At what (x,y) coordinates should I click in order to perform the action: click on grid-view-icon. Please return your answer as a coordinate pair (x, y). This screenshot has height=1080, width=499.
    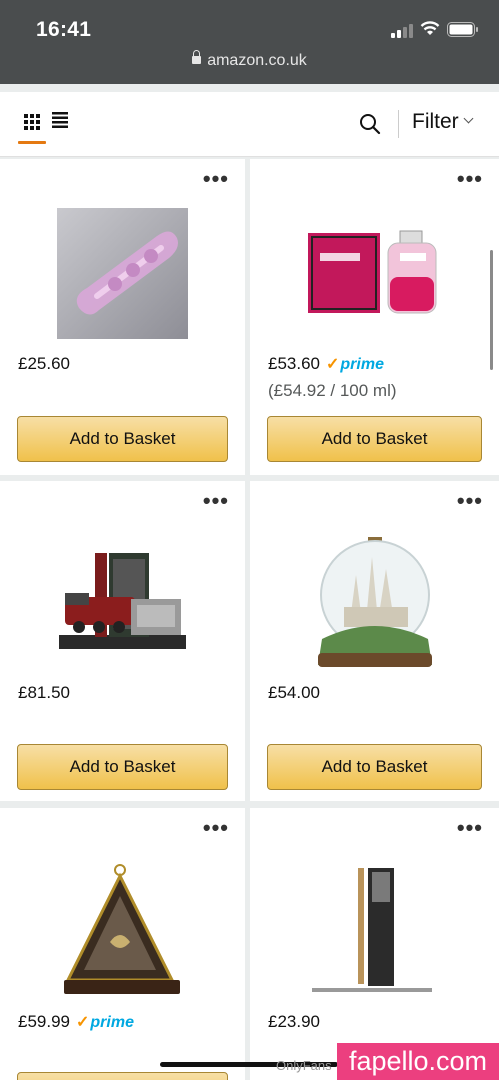
    Looking at the image, I should click on (32, 122).